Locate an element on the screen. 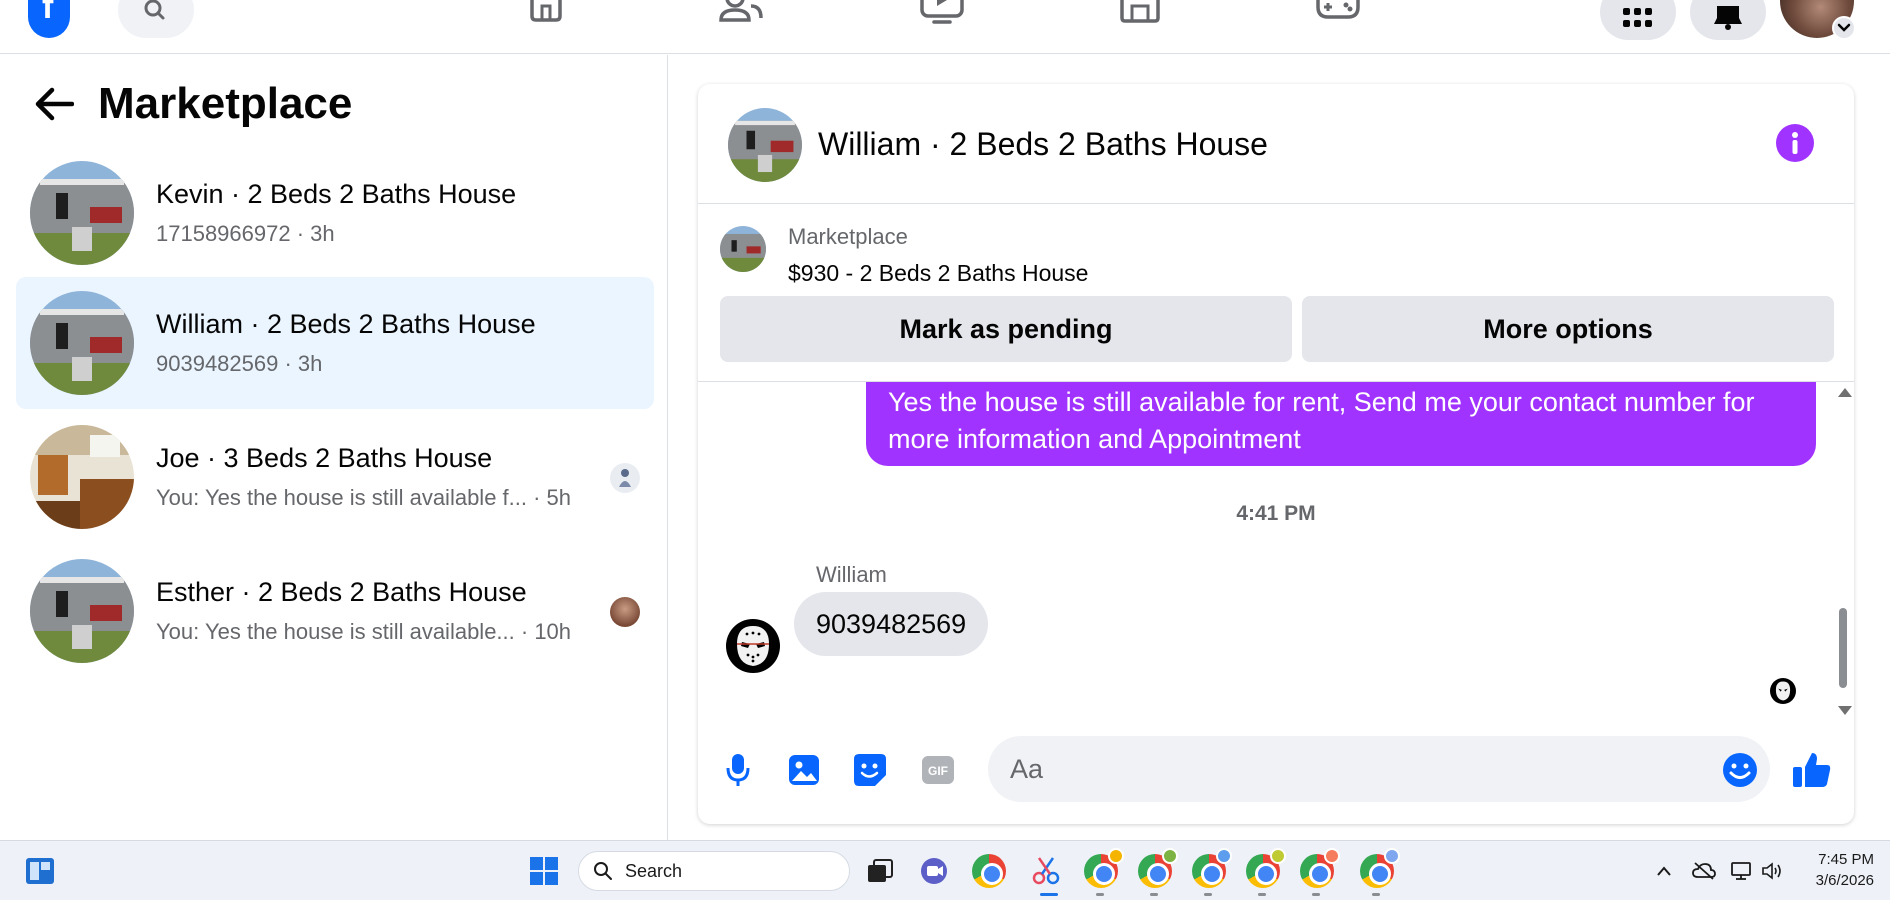  mark-as-pending-button: Mark as pending is located at coordinates (1006, 329).